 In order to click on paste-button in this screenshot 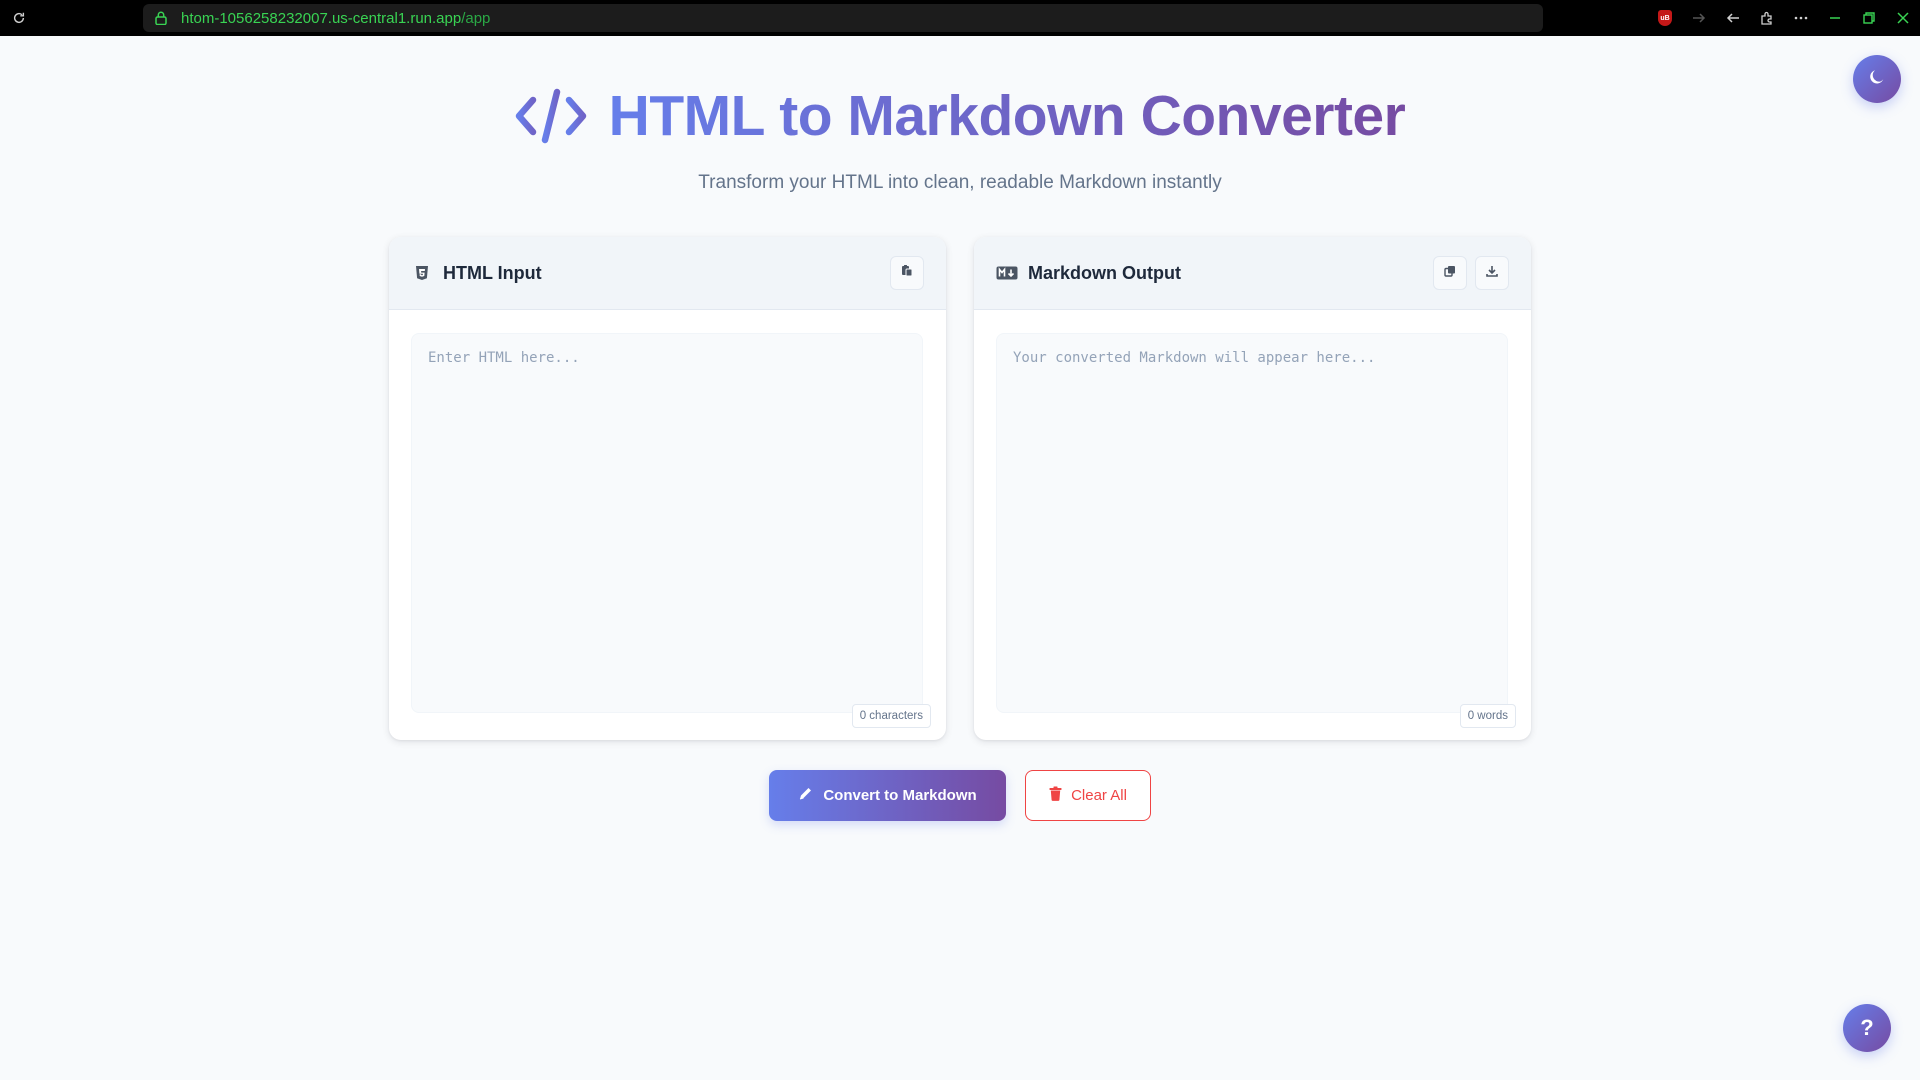, I will do `click(907, 273)`.